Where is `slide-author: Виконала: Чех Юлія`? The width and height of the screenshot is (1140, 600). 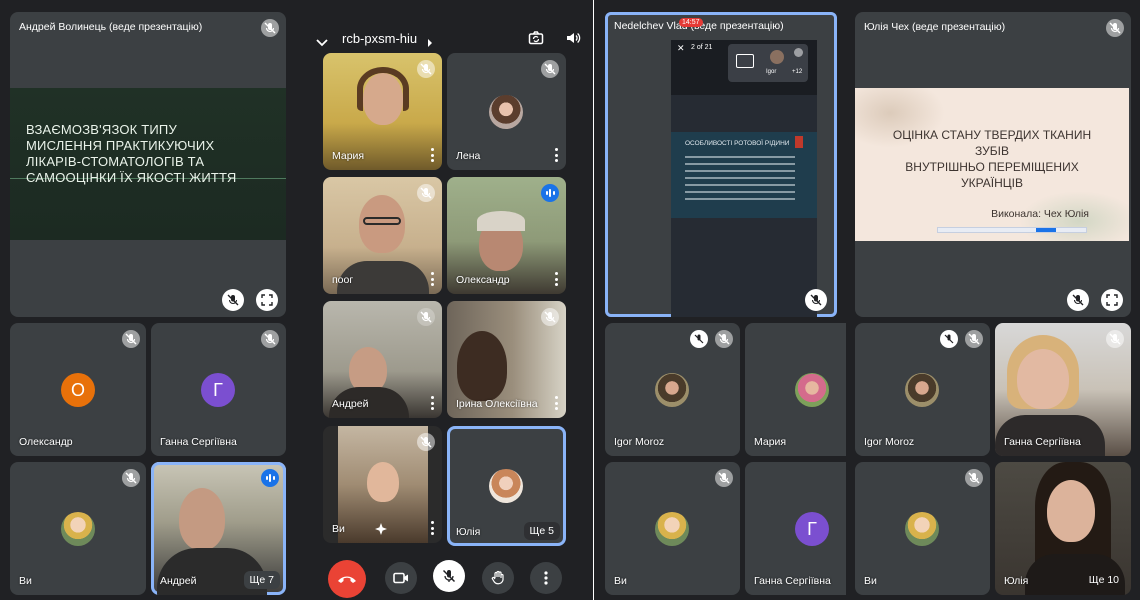 slide-author: Виконала: Чех Юлія is located at coordinates (1040, 214).